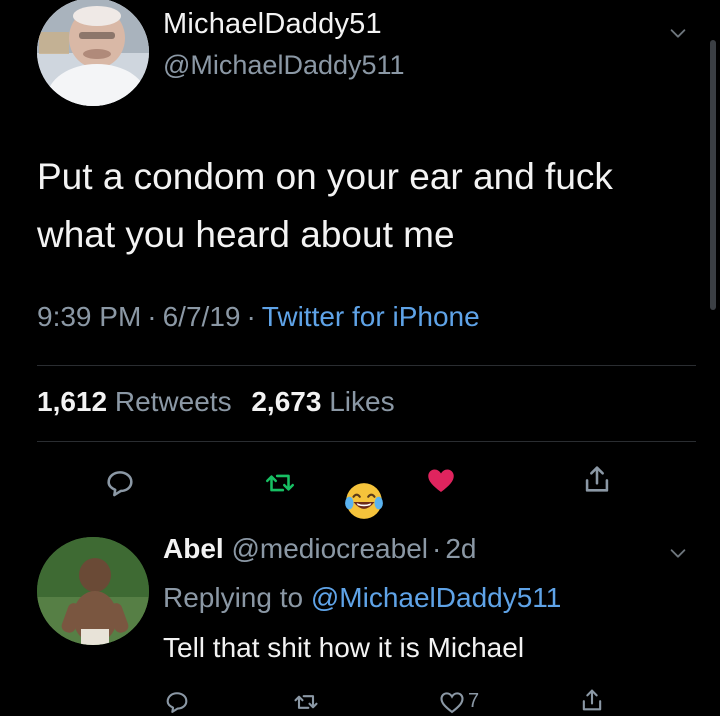 The width and height of the screenshot is (720, 716). What do you see at coordinates (329, 548) in the screenshot?
I see `reply-author-handle: @mediocreabel` at bounding box center [329, 548].